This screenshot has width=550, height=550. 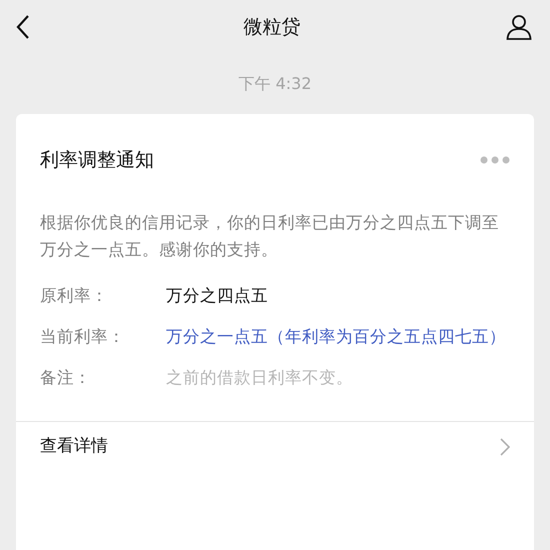 I want to click on field-value: 万分之四点五, so click(x=217, y=295).